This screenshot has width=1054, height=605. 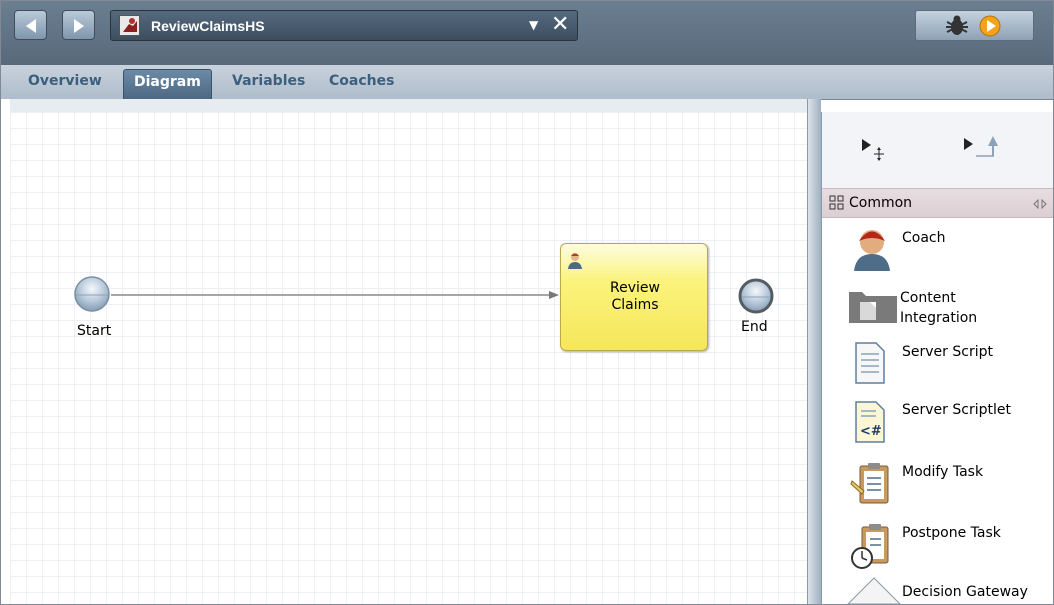 I want to click on editor-tab-title: ReviewClaimsHS, so click(x=208, y=26).